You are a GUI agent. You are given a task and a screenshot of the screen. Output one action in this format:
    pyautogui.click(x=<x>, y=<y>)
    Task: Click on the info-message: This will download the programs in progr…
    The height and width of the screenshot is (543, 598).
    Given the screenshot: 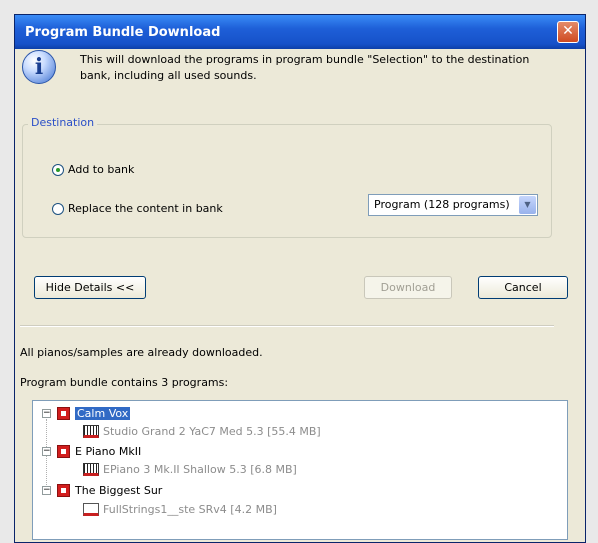 What is the action you would take?
    pyautogui.click(x=305, y=67)
    